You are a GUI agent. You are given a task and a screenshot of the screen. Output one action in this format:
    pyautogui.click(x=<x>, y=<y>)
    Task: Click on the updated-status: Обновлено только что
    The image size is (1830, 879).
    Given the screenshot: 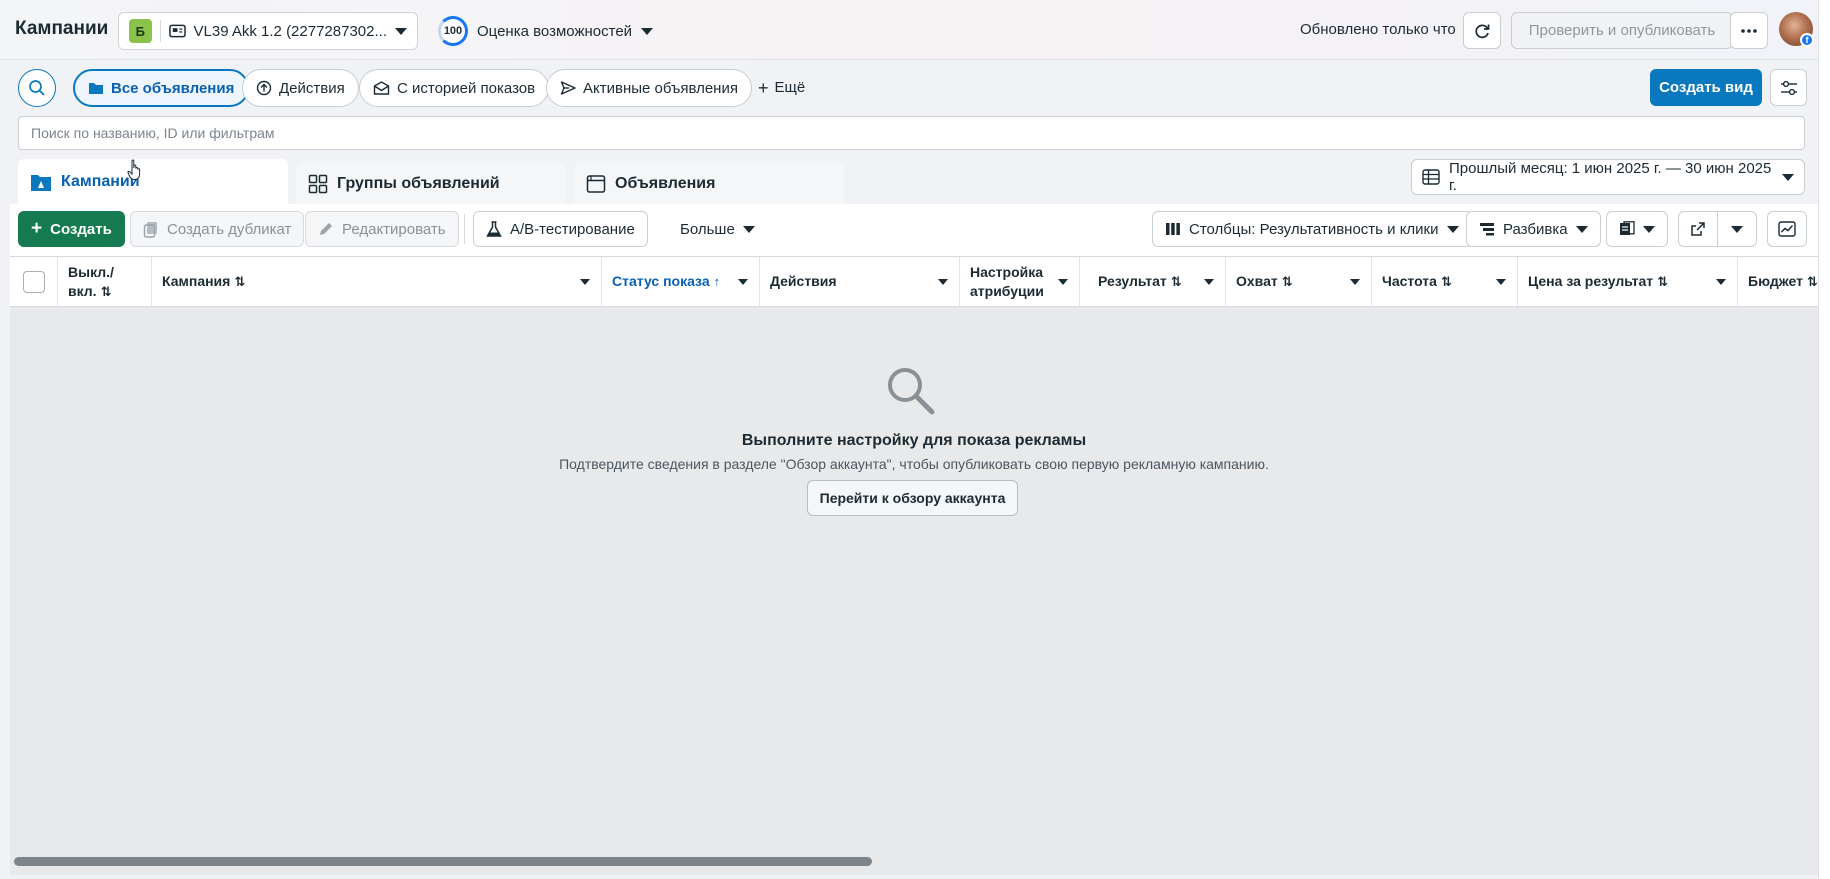 What is the action you would take?
    pyautogui.click(x=1378, y=29)
    